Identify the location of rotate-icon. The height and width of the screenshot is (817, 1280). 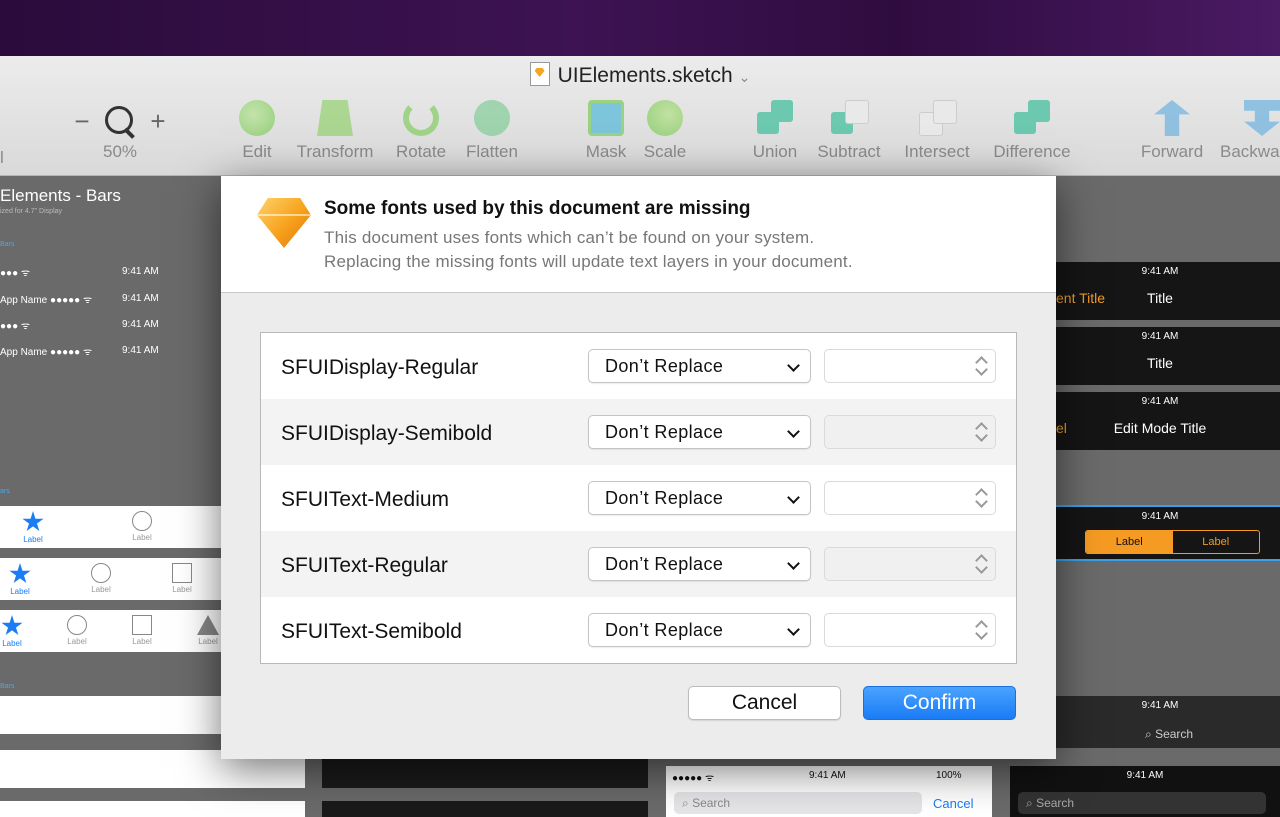
(421, 118).